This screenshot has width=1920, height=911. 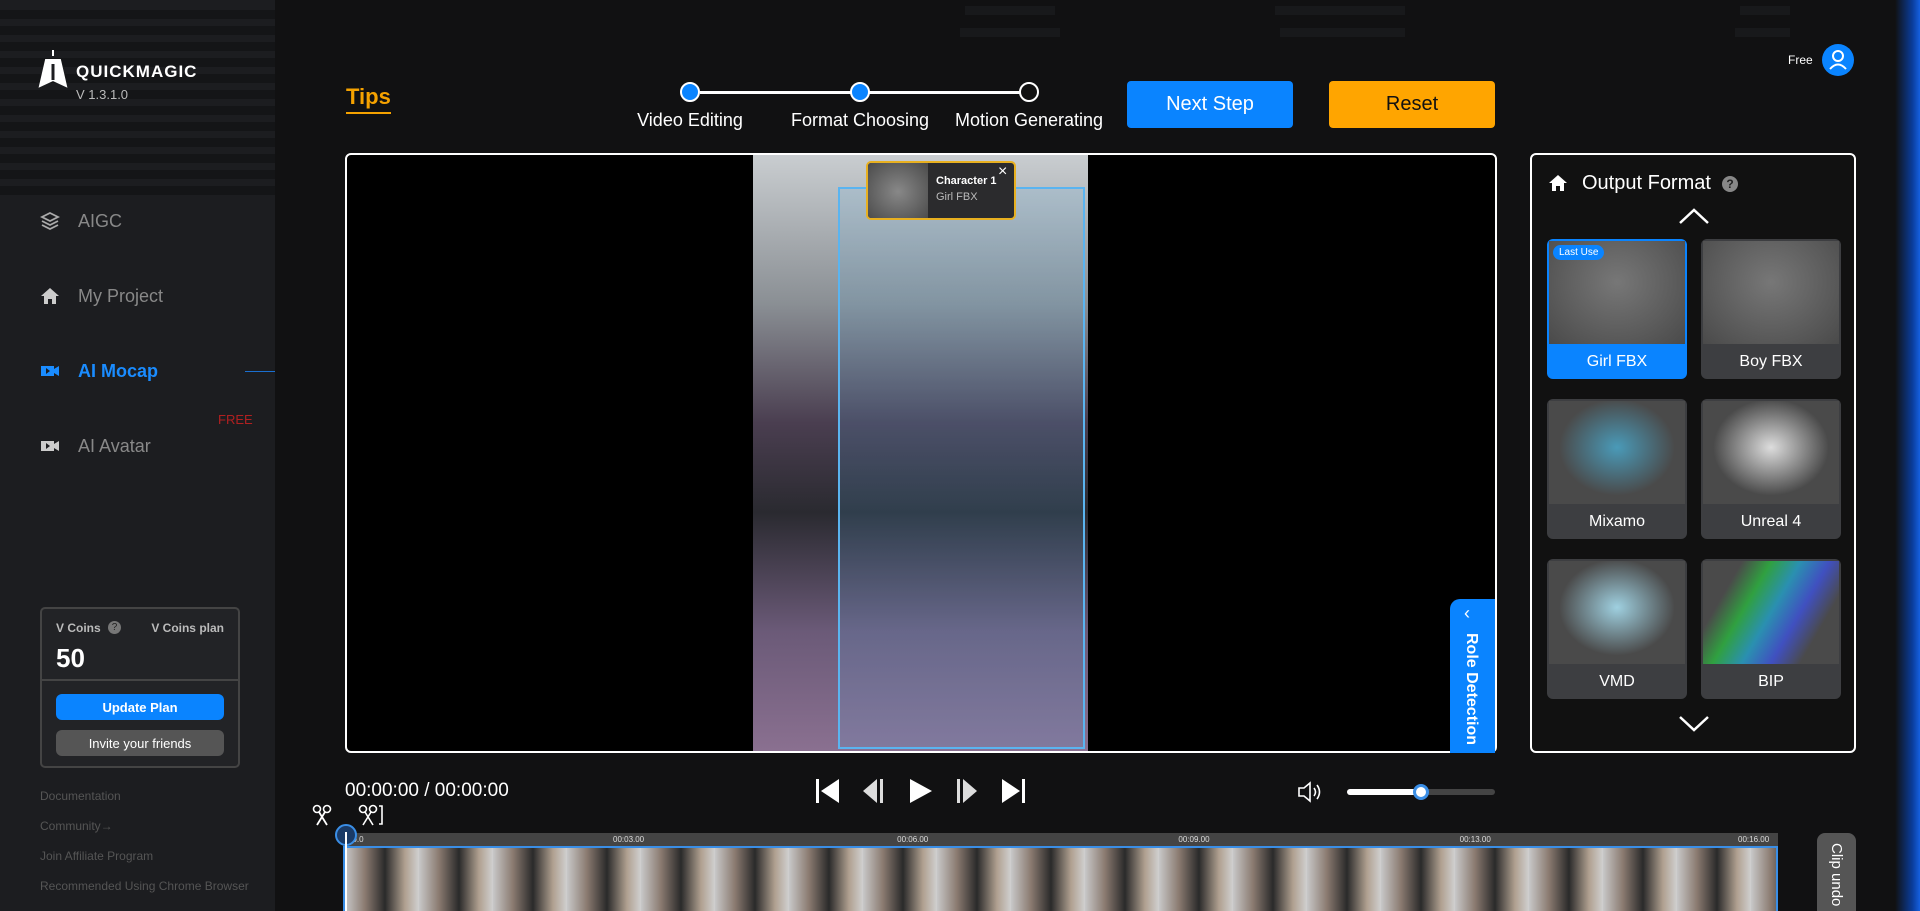 I want to click on skip-to-start-icon, so click(x=828, y=791).